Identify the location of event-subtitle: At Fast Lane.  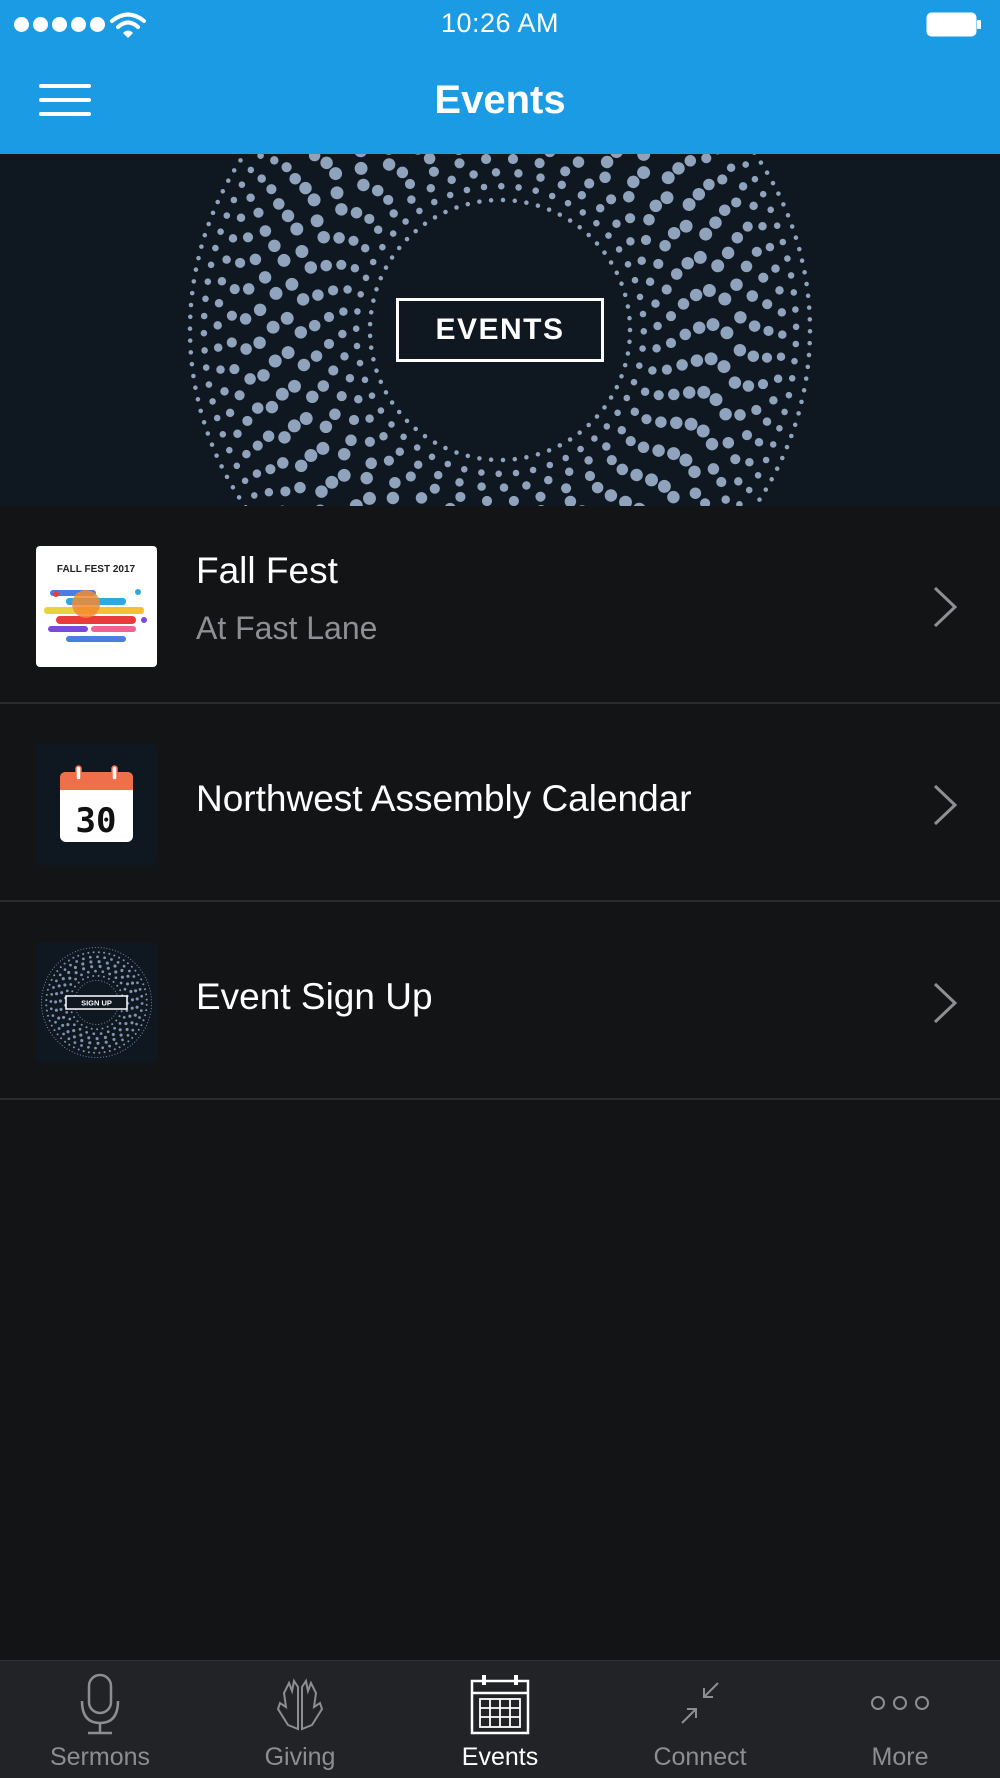
(287, 628).